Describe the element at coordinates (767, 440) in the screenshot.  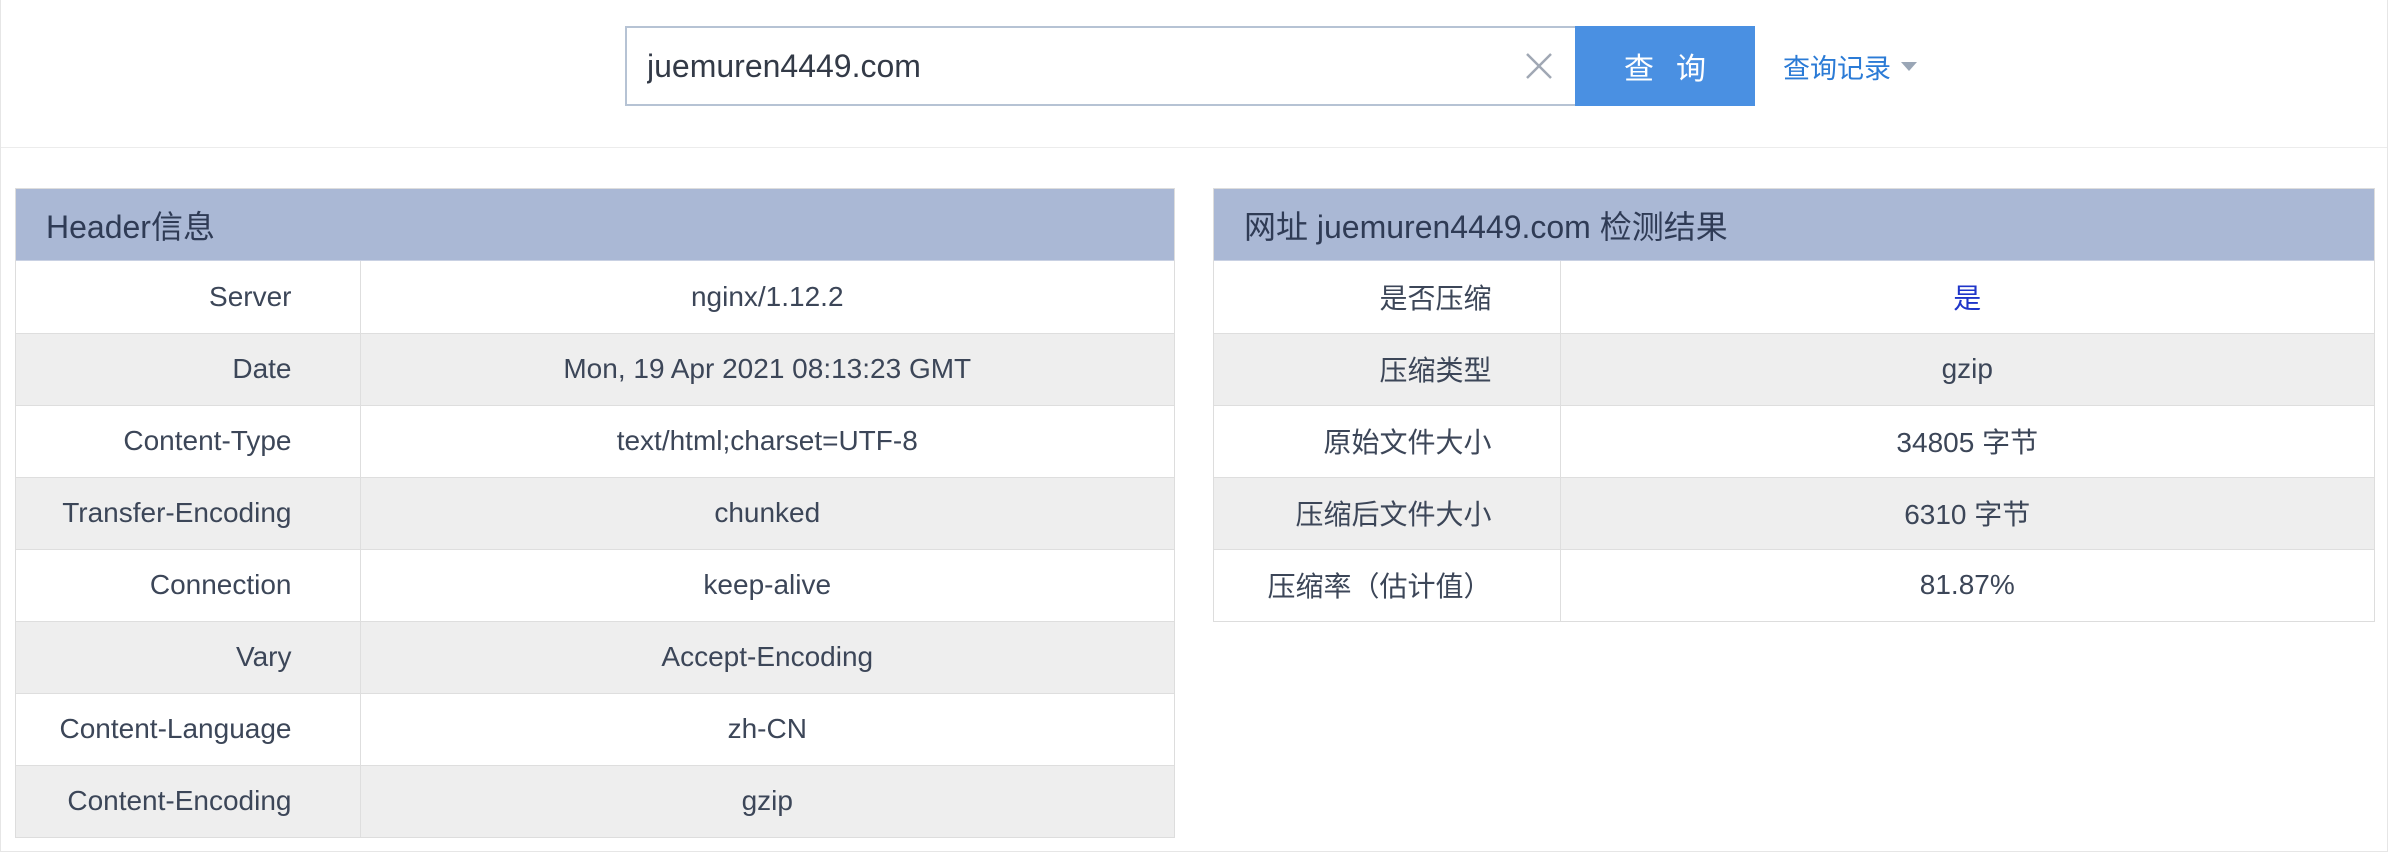
I see `row-value: text/html;charset=UTF-8` at that location.